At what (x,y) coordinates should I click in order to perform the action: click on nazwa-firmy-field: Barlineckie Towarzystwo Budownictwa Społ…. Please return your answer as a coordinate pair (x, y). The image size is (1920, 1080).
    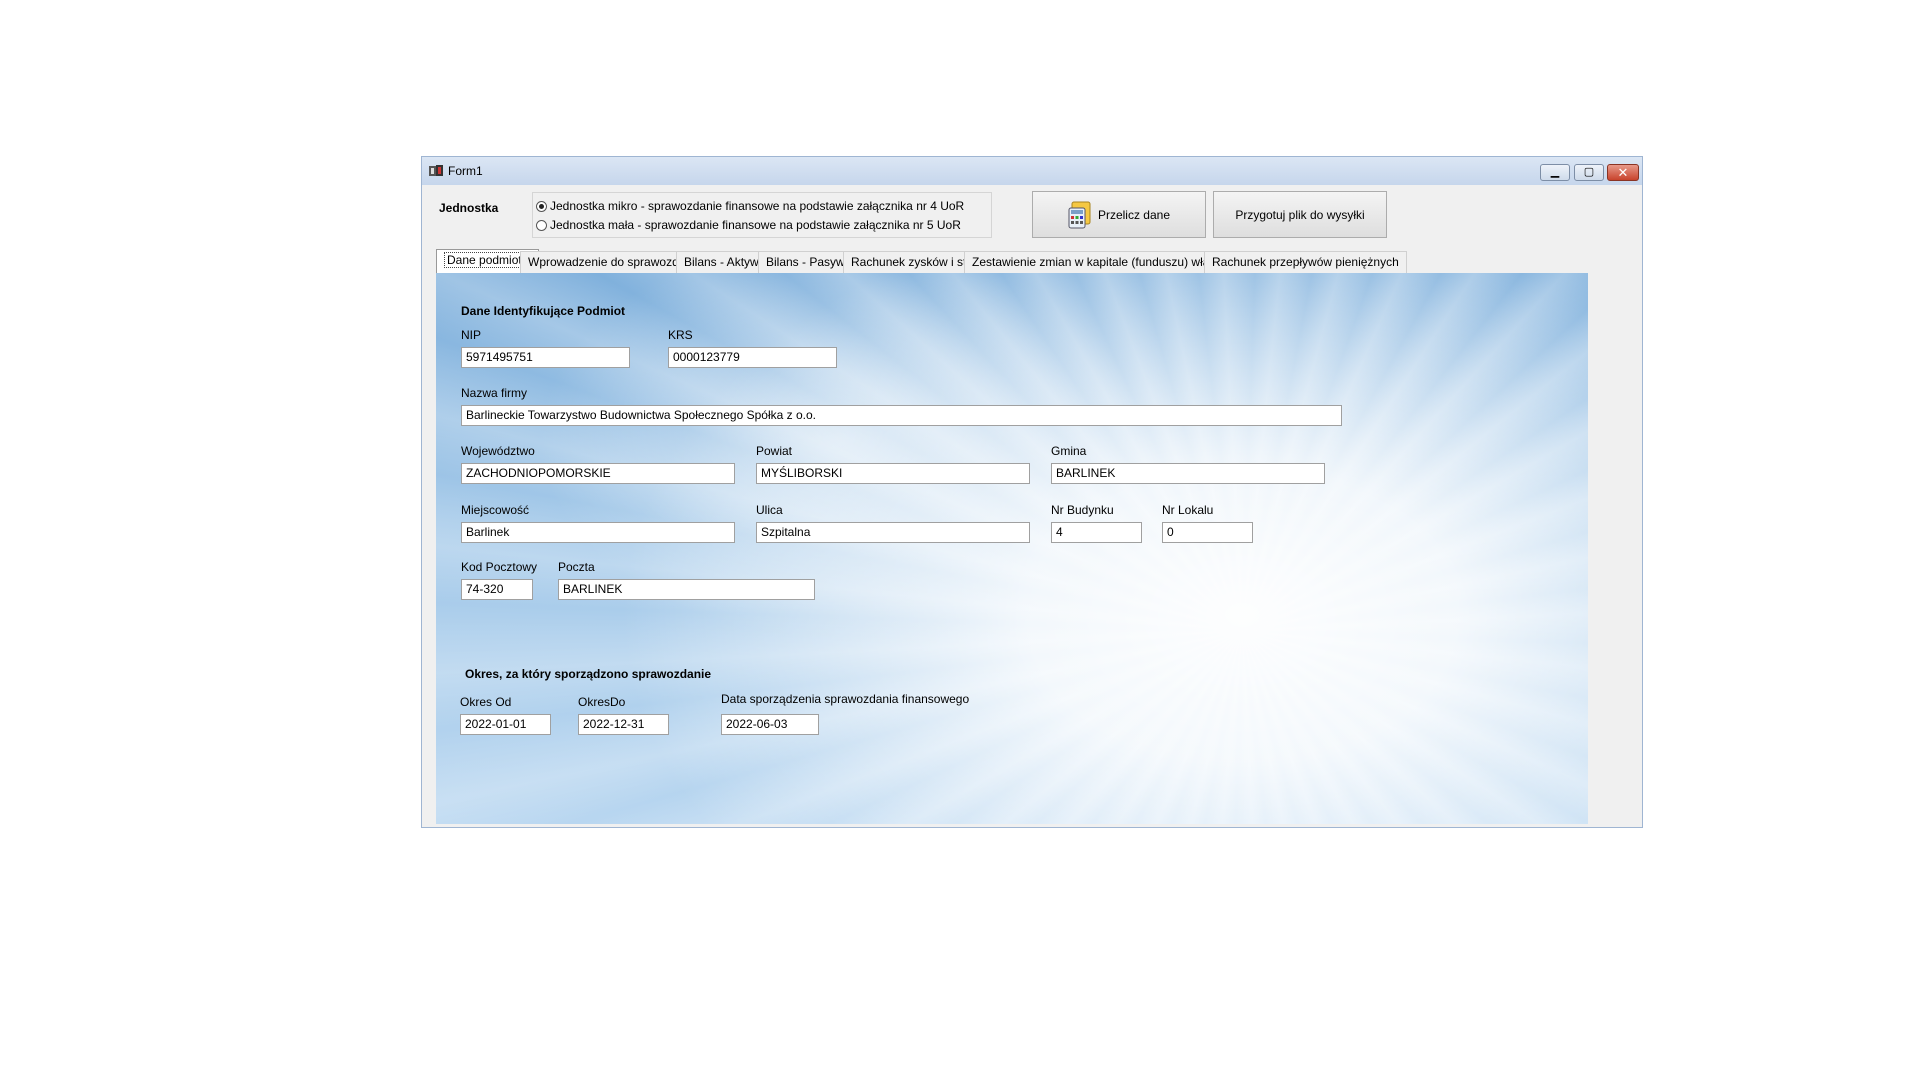
    Looking at the image, I should click on (901, 415).